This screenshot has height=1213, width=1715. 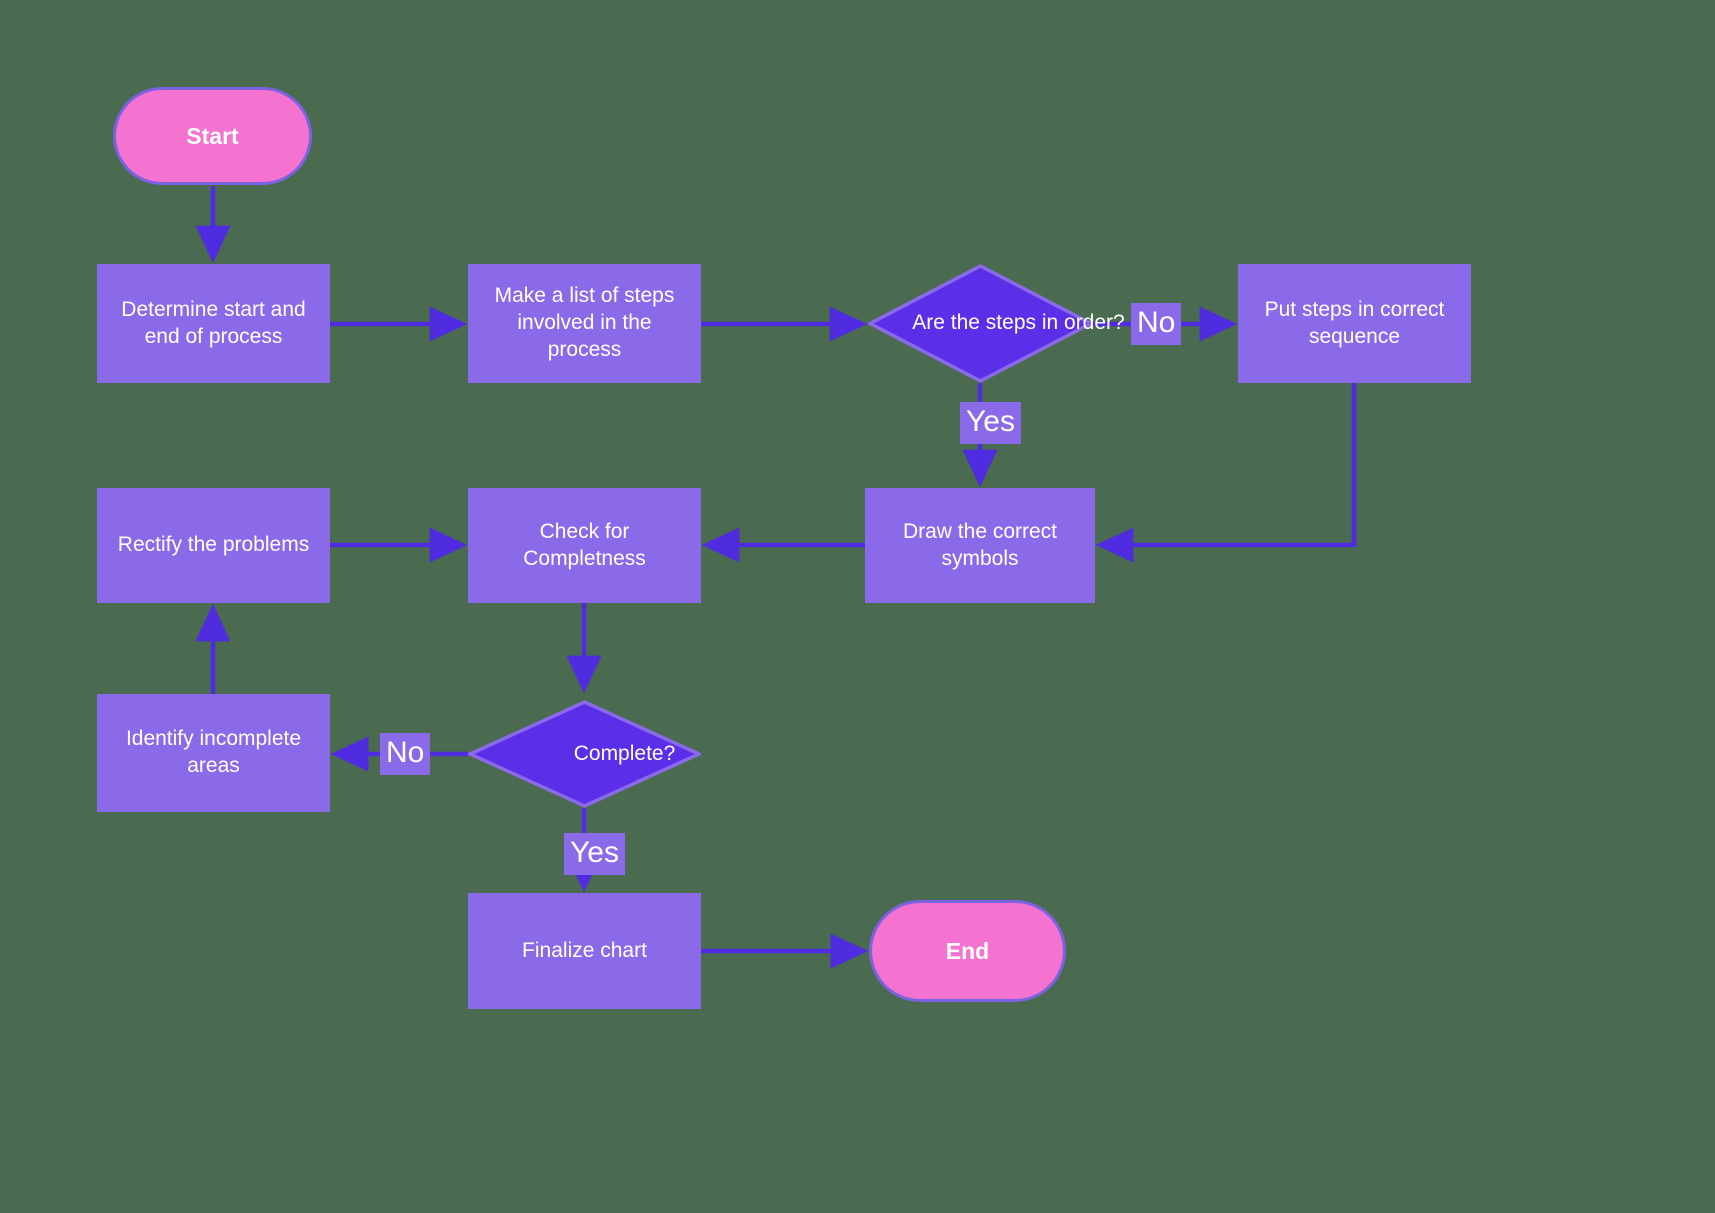 I want to click on node-rectify-problems: Rectify the problems, so click(x=213, y=545).